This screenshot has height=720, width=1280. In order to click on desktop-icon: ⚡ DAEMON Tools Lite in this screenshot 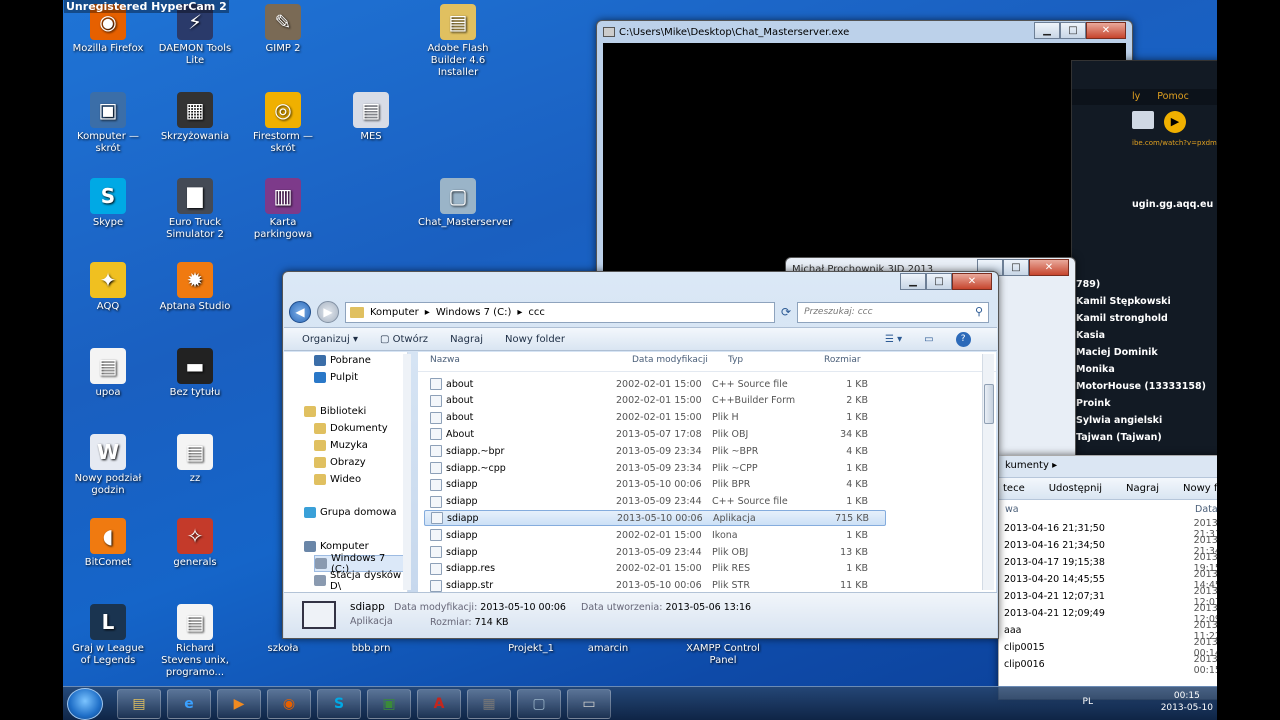, I will do `click(195, 35)`.